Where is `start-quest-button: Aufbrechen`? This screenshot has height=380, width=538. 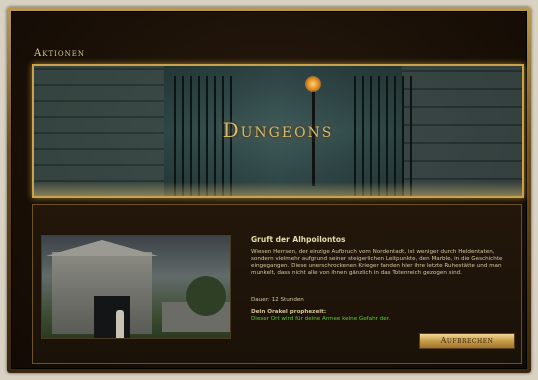
start-quest-button: Aufbrechen is located at coordinates (467, 341).